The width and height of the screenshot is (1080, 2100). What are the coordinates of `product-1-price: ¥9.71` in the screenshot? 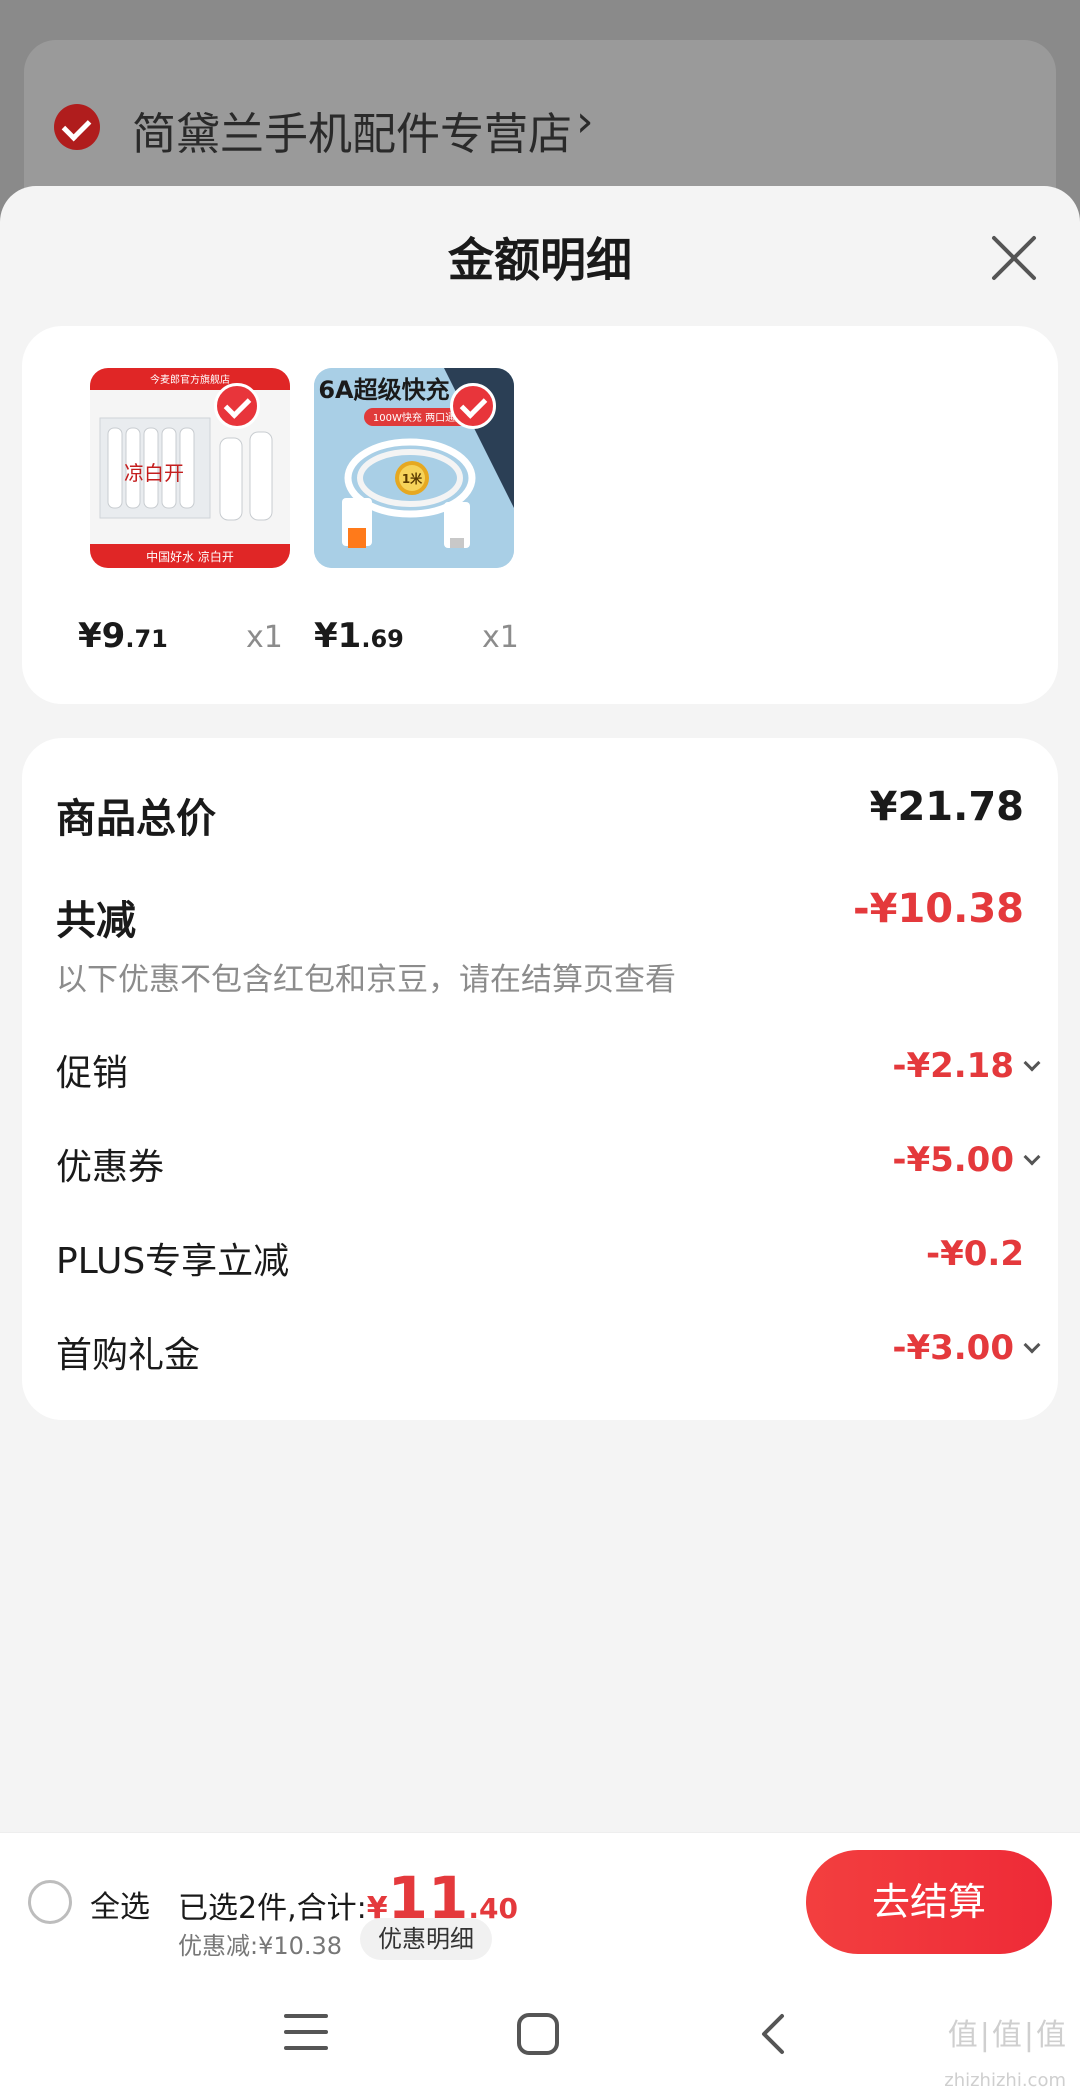 It's located at (123, 636).